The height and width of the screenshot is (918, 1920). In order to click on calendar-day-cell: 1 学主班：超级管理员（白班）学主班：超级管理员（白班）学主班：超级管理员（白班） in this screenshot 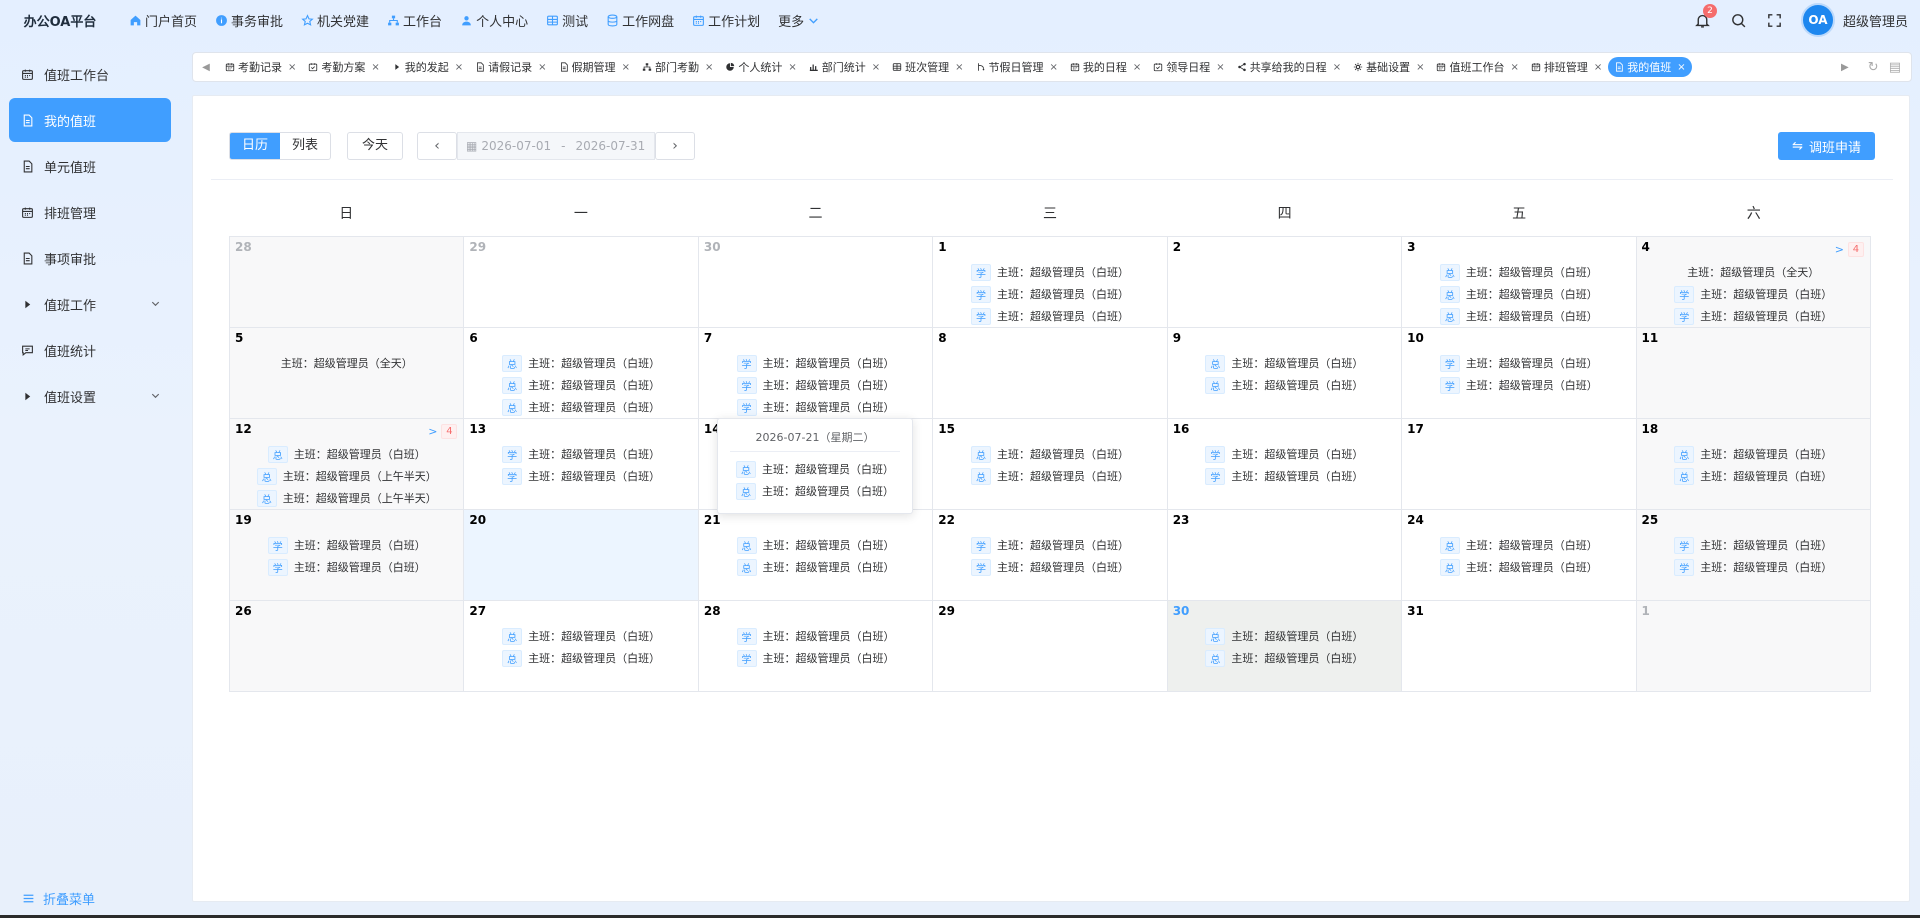, I will do `click(1050, 282)`.